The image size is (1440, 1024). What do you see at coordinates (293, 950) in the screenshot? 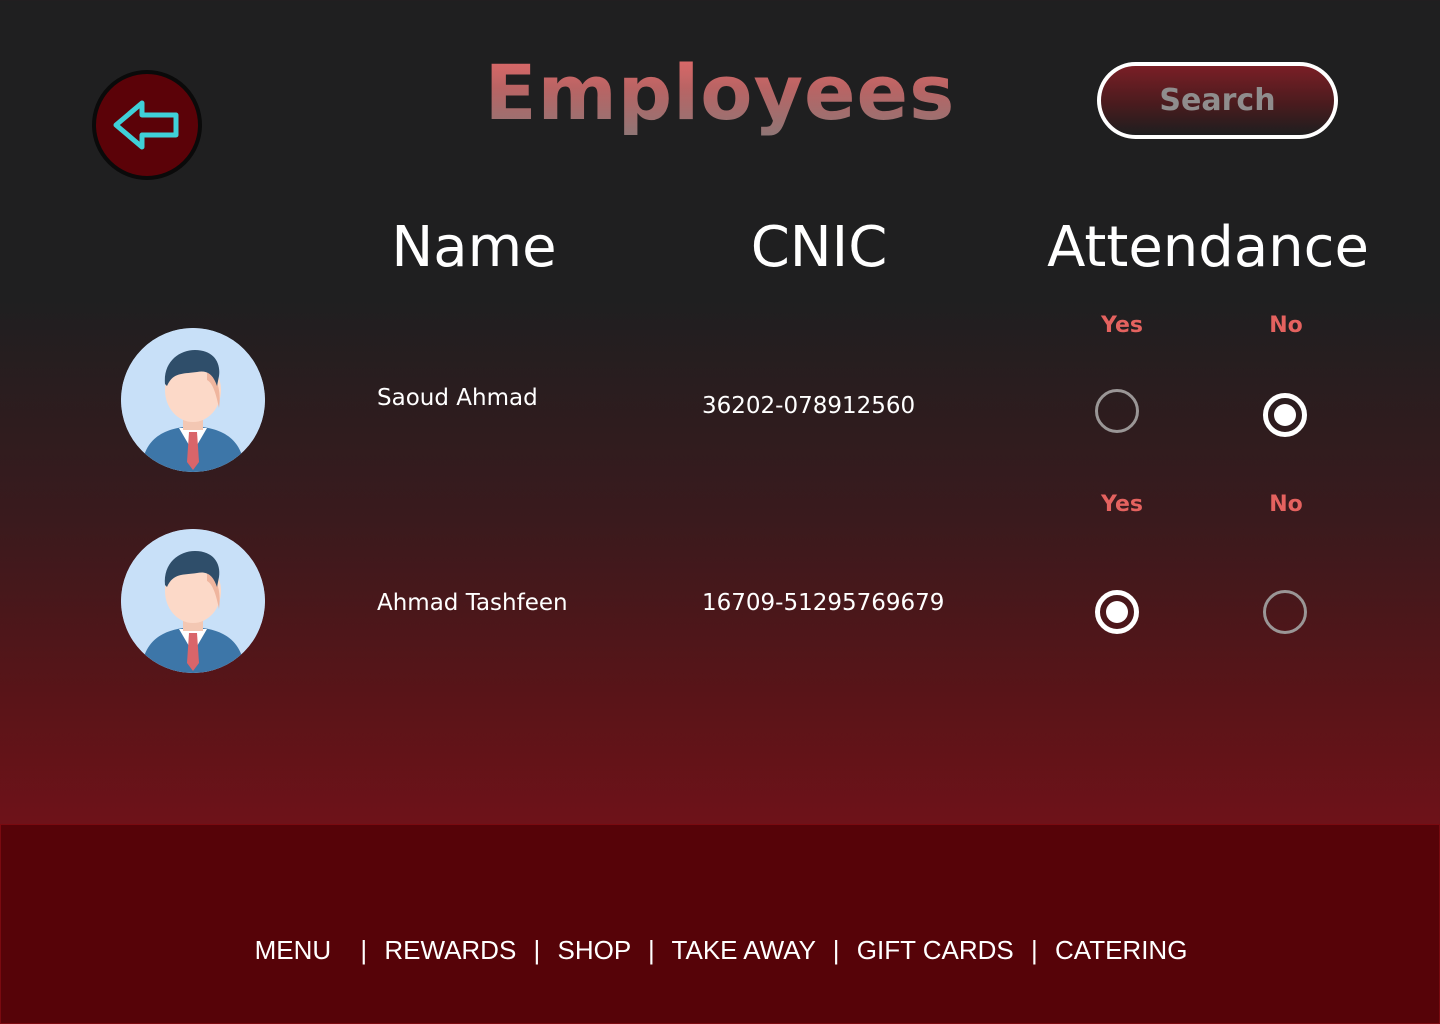
I see `nav-link-menu: MENU` at bounding box center [293, 950].